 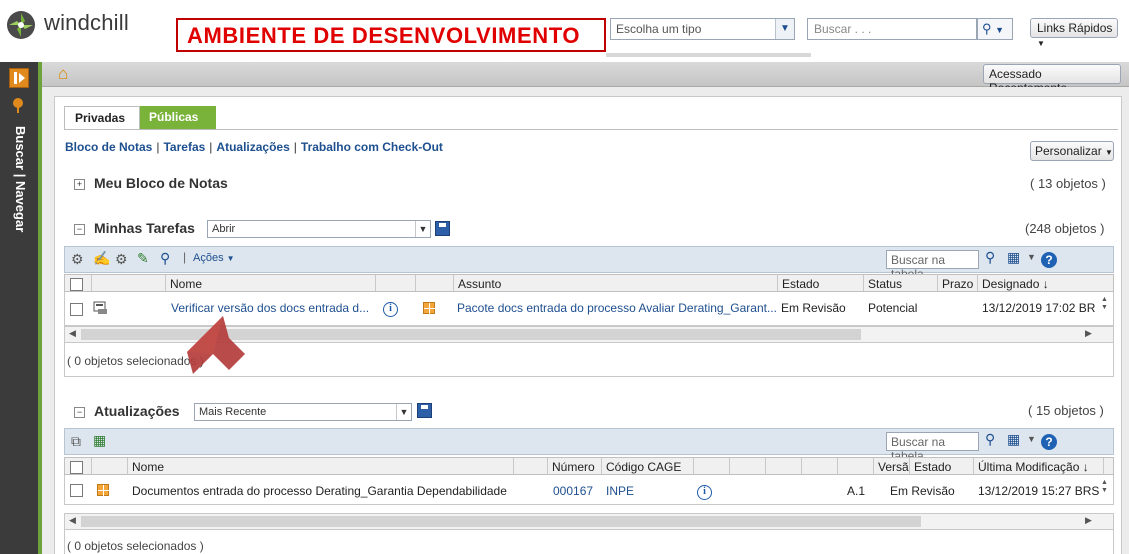 What do you see at coordinates (591, 129) in the screenshot?
I see `tab-divider` at bounding box center [591, 129].